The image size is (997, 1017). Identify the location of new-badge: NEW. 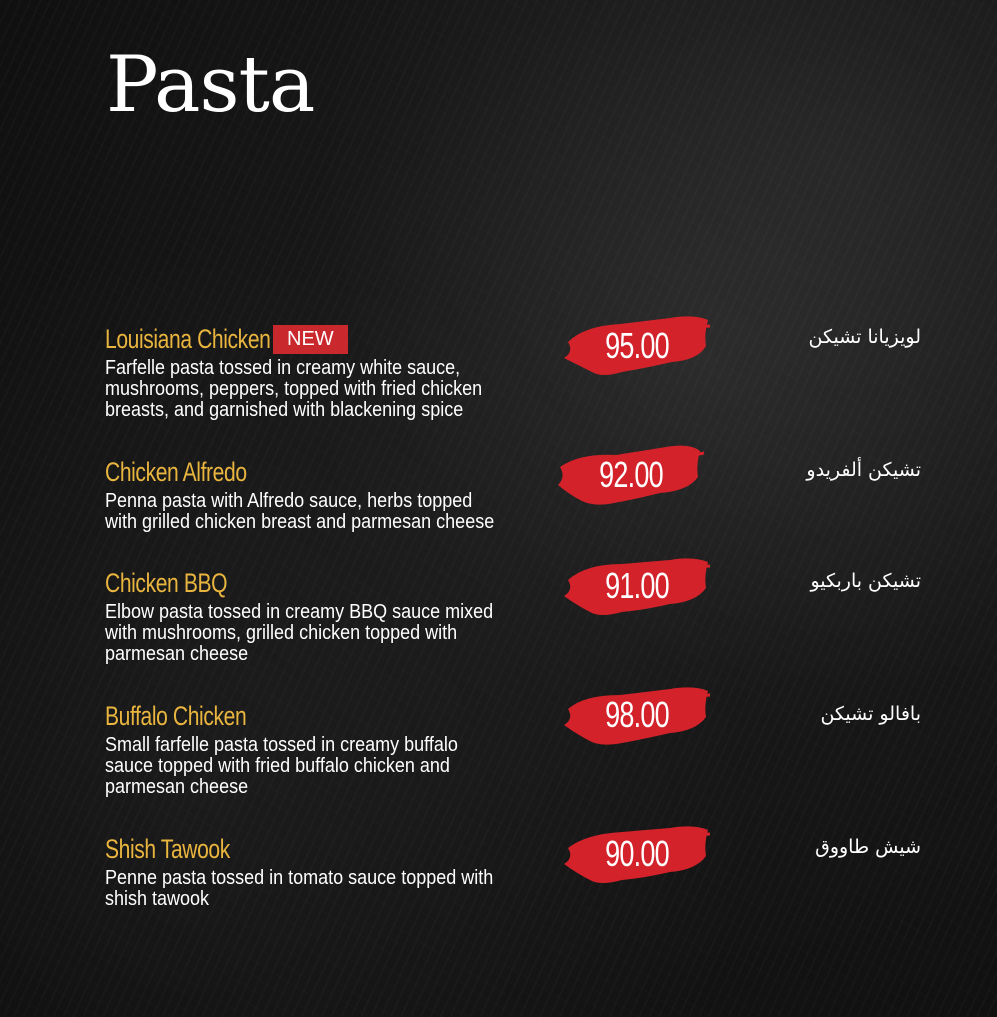
(310, 339).